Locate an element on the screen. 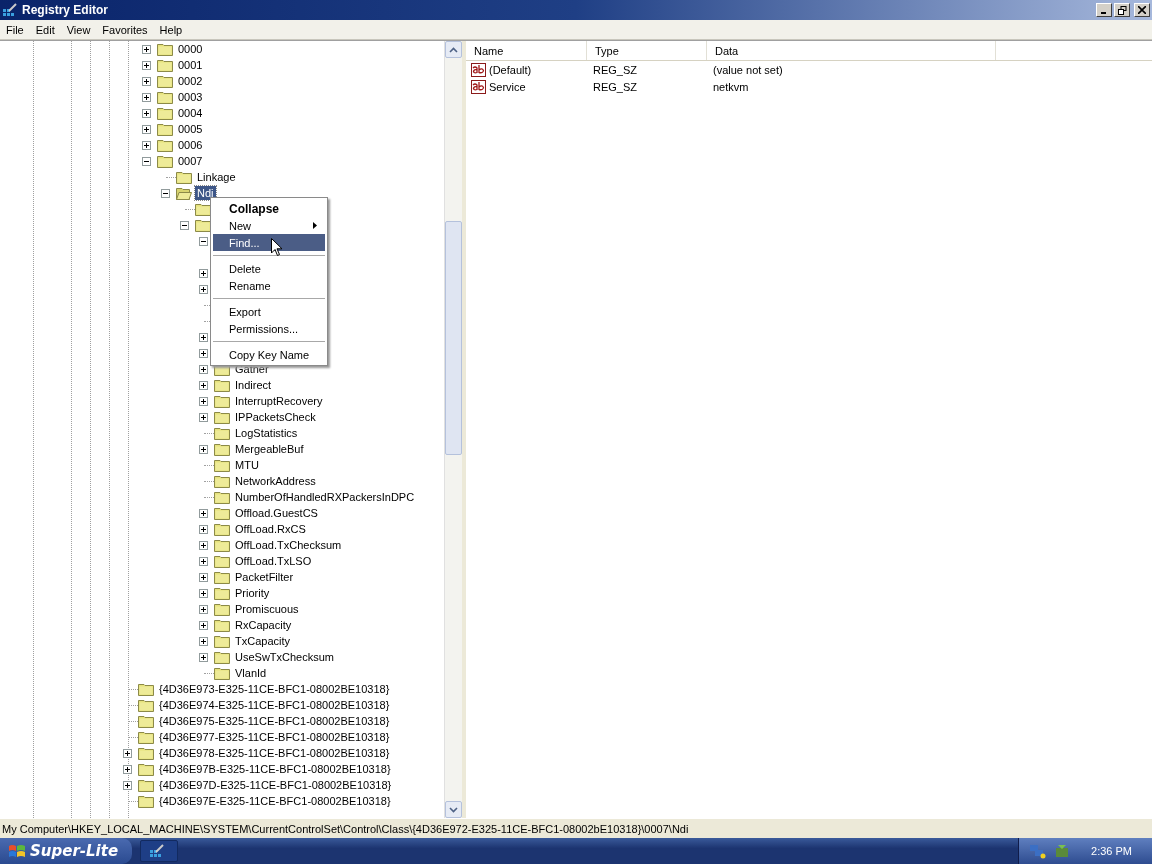  scroll-up-button is located at coordinates (453, 49).